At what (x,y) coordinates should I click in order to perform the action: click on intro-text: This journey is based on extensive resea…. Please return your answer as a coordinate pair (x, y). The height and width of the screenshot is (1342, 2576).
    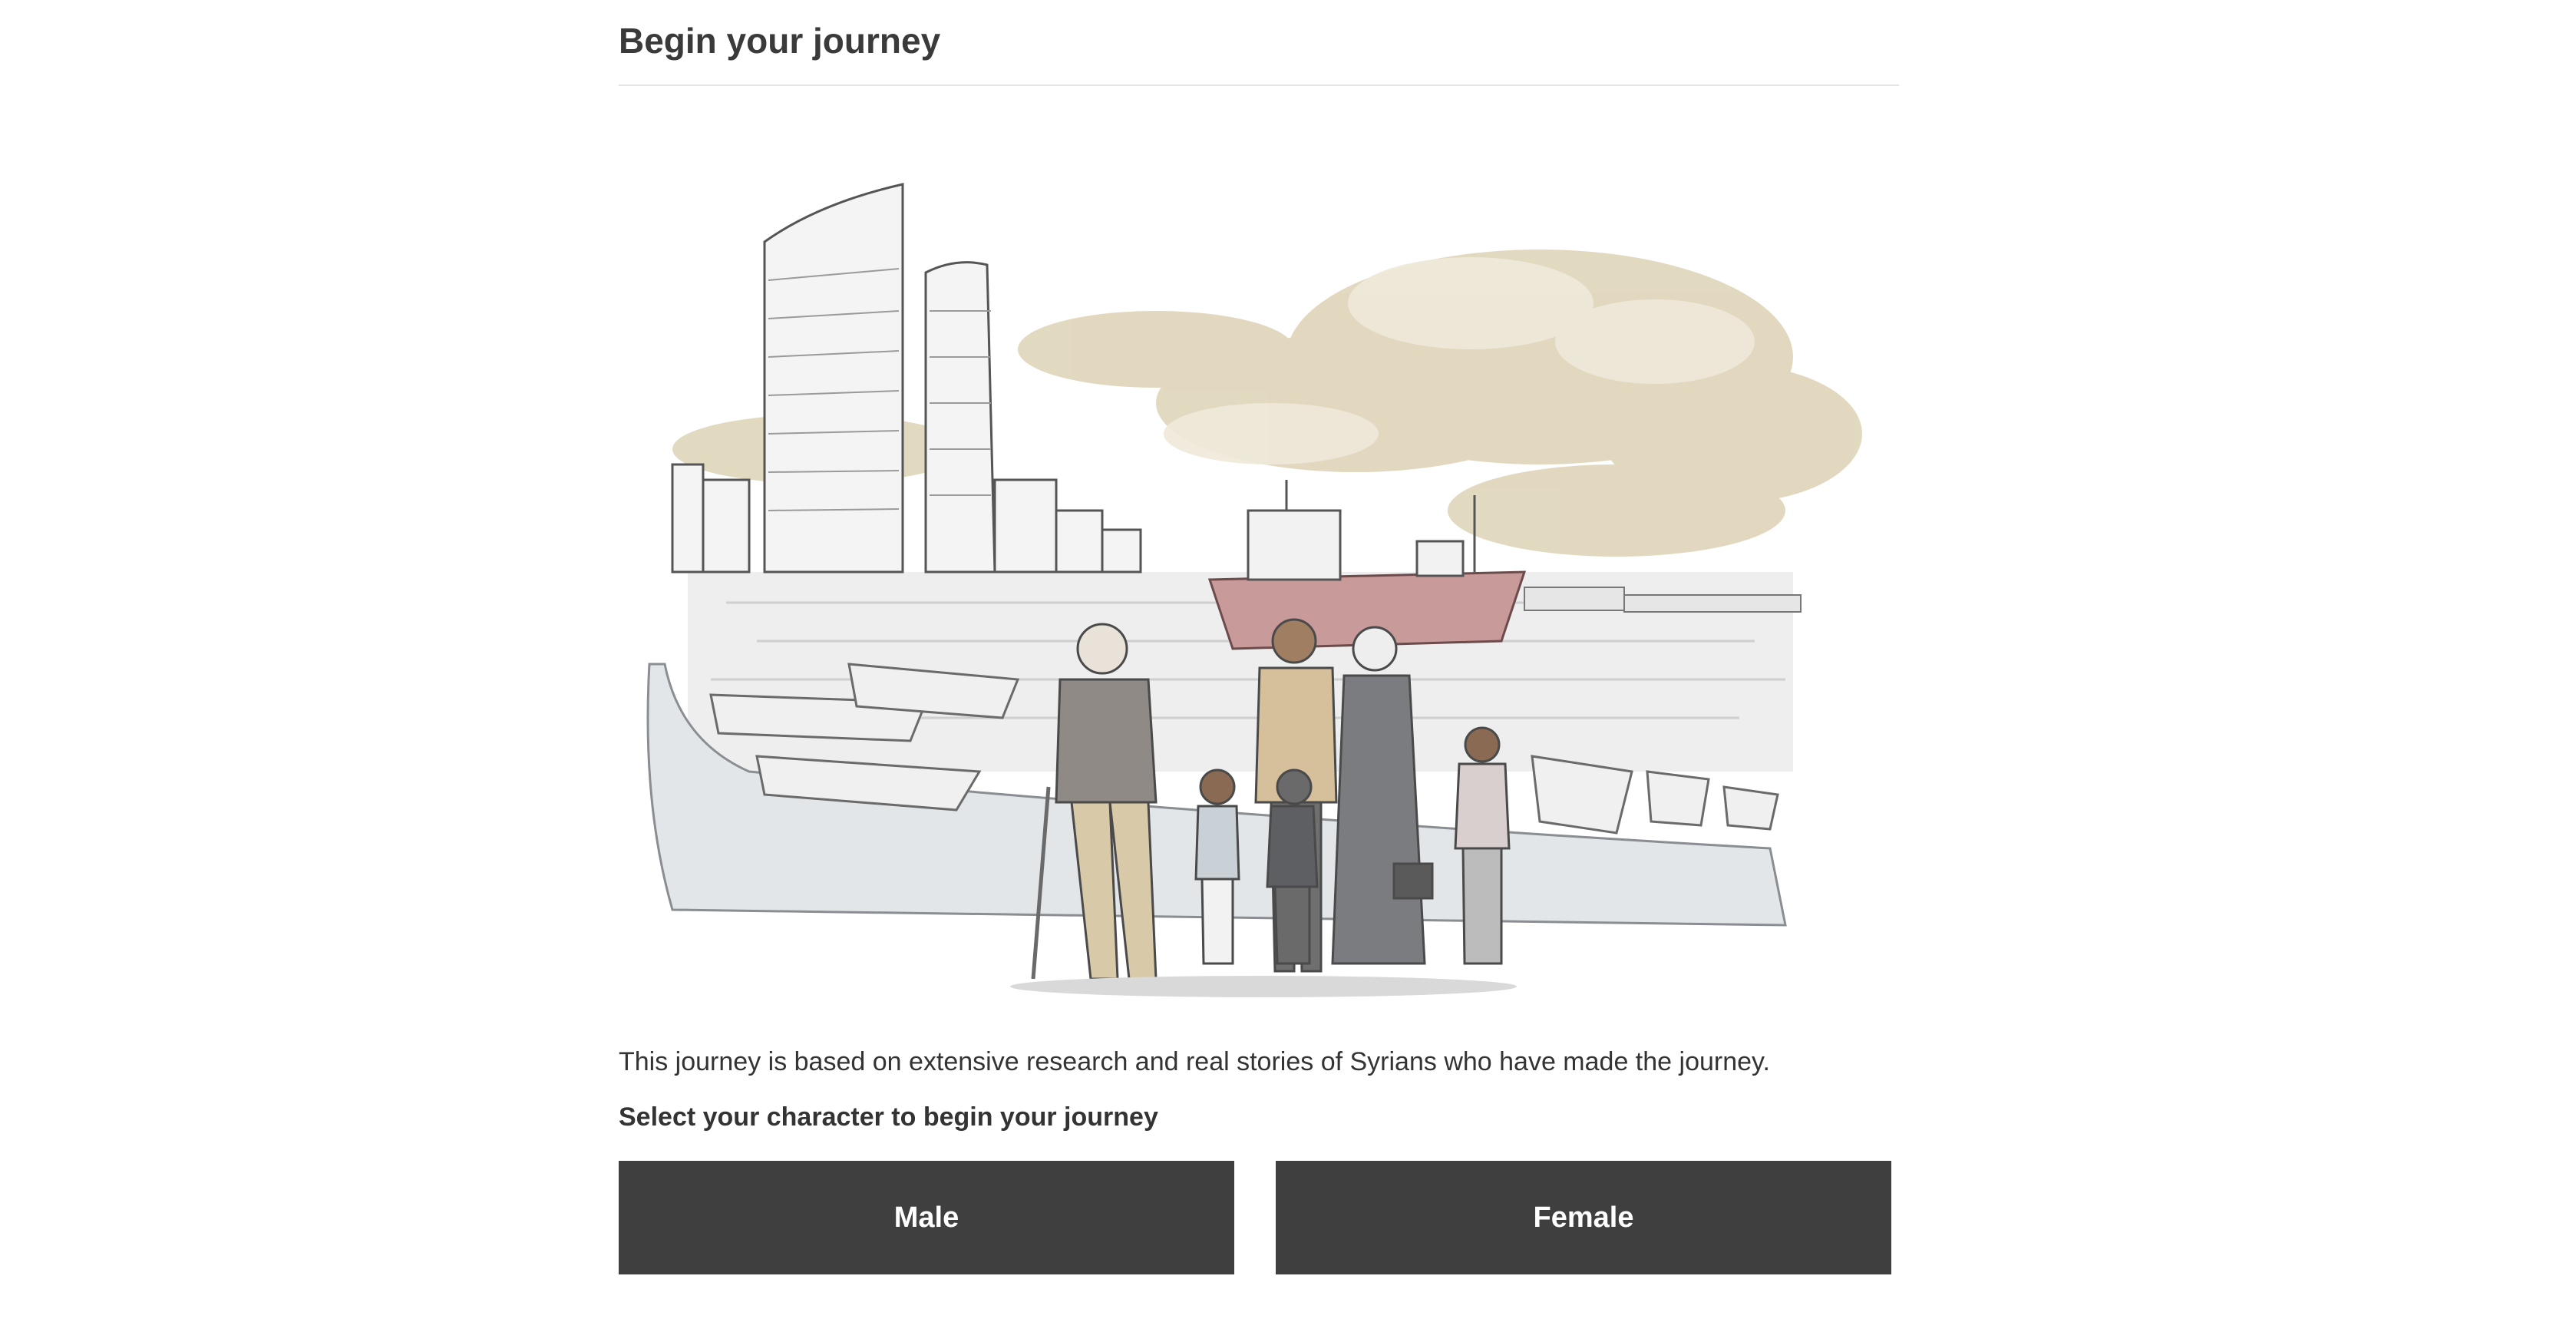
    Looking at the image, I should click on (1194, 1062).